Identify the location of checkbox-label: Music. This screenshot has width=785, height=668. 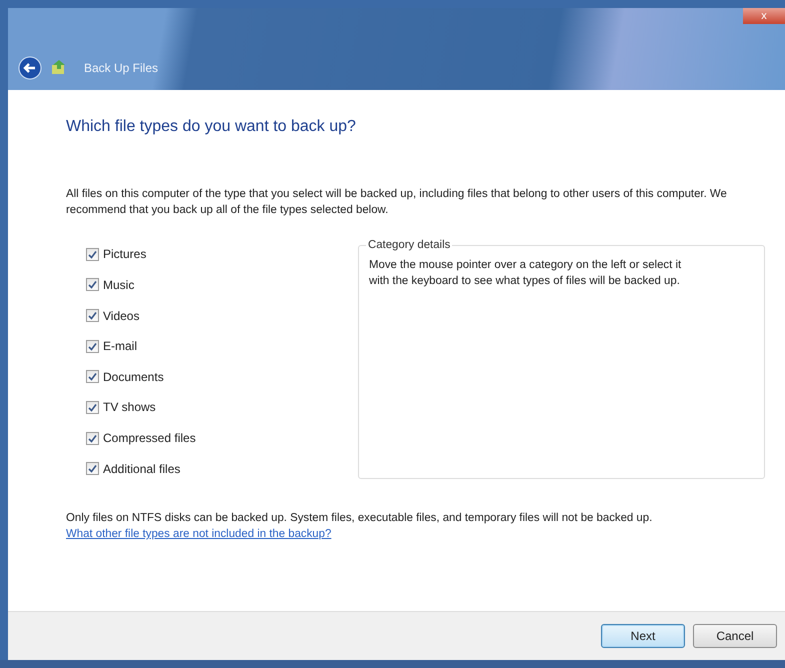
(118, 285).